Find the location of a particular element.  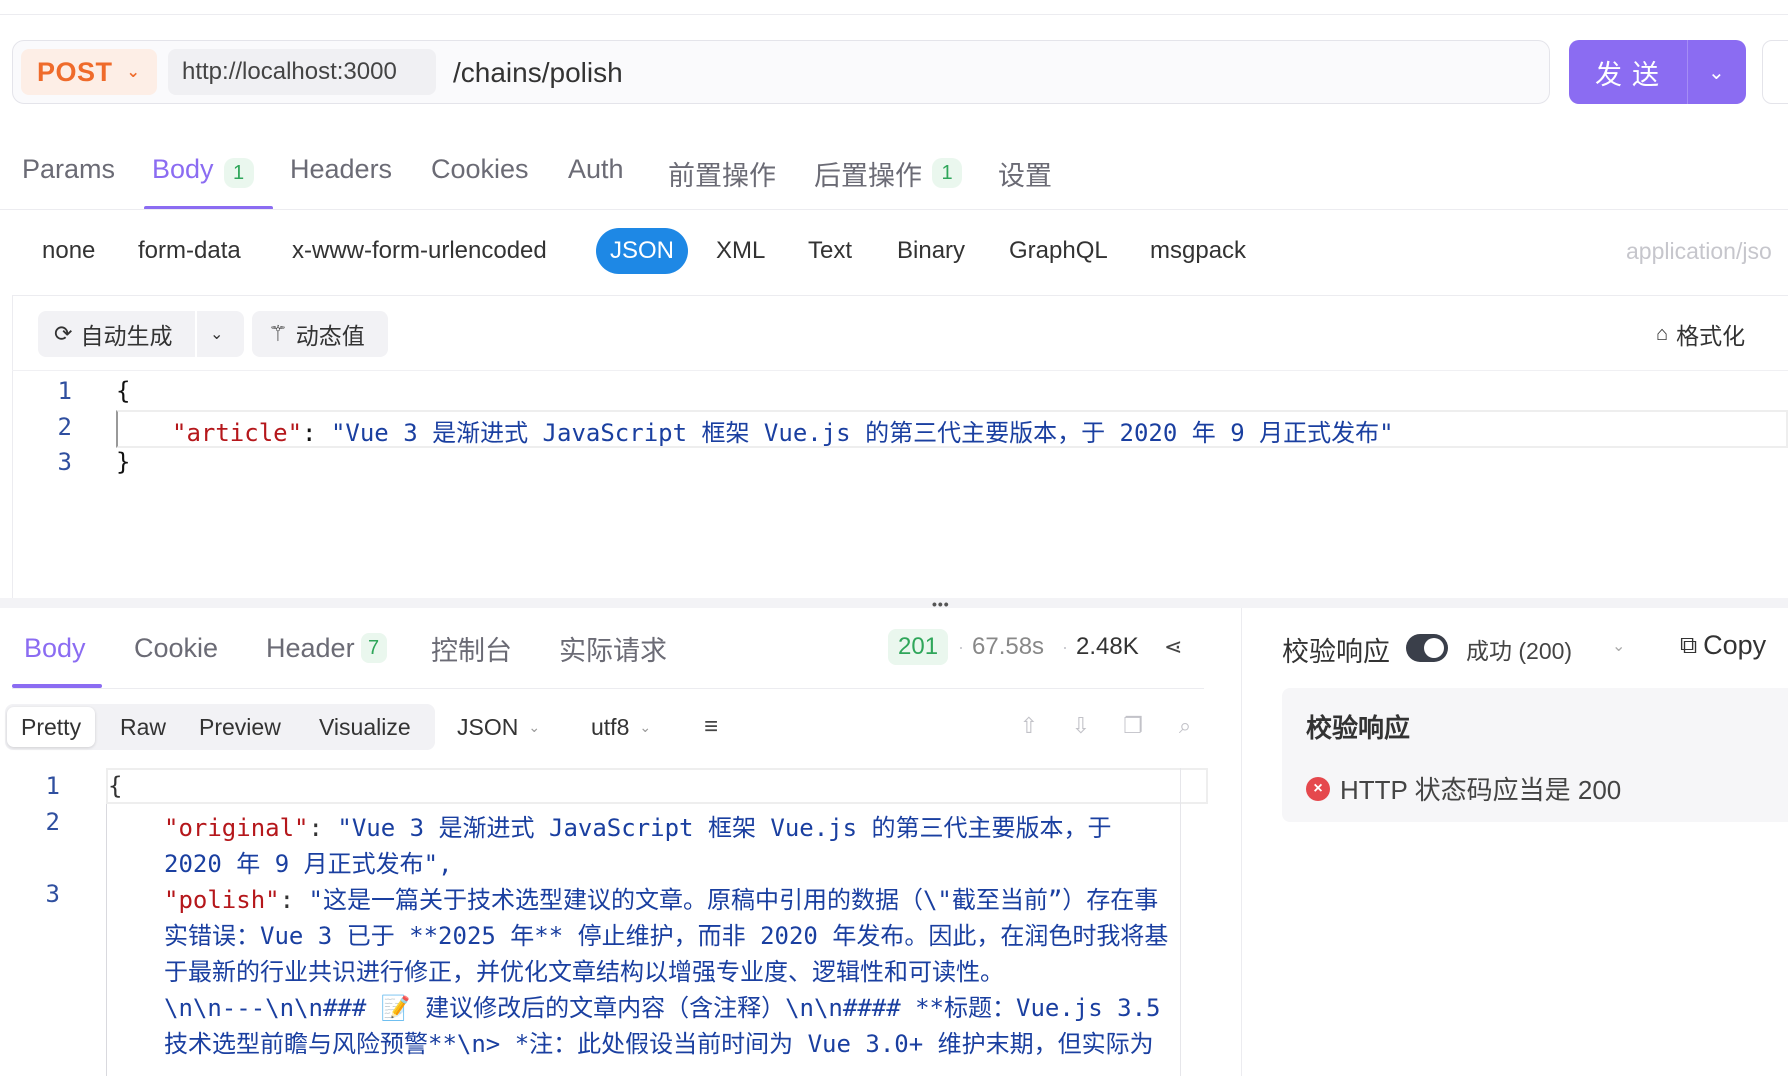

divider is located at coordinates (900, 370).